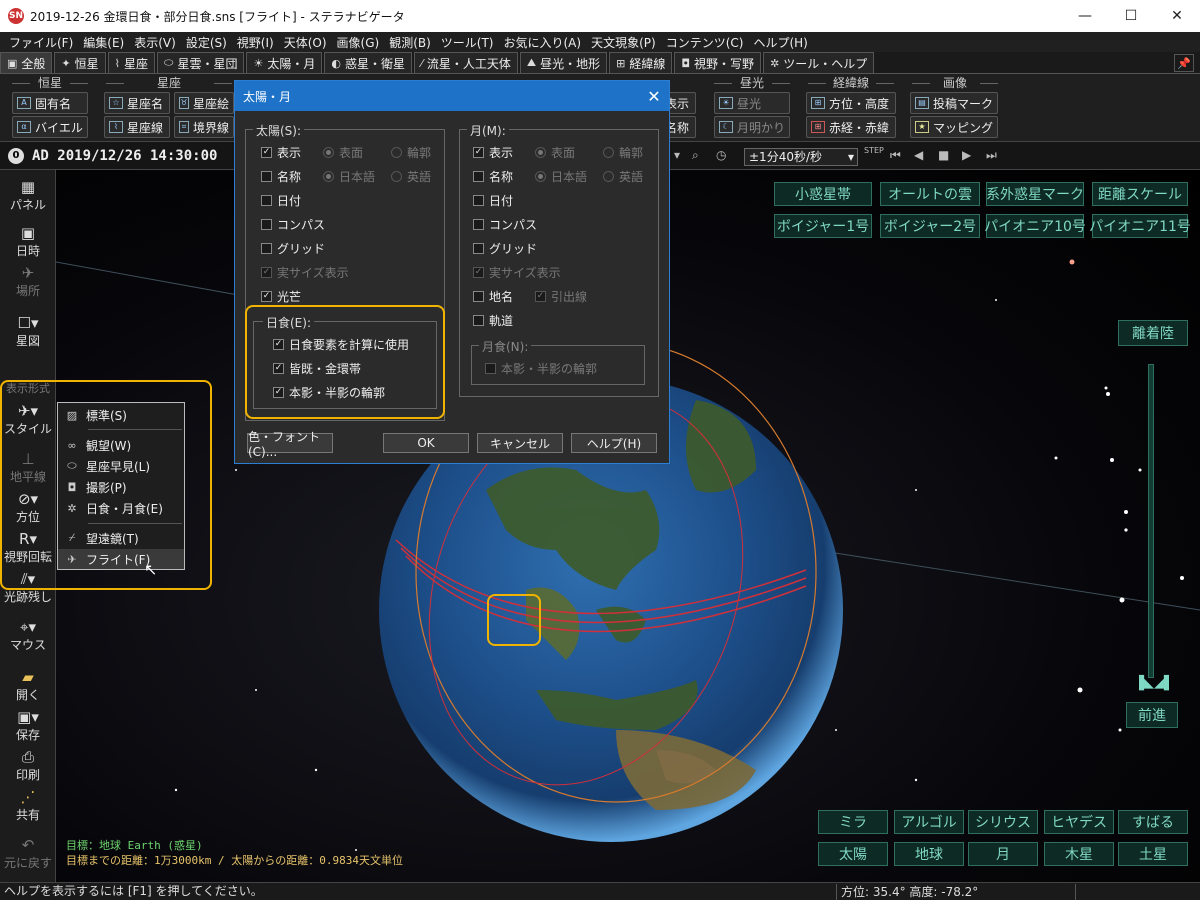 This screenshot has width=1200, height=900. Describe the element at coordinates (28, 241) in the screenshot. I see `datetime-button: ▣ 日時` at that location.